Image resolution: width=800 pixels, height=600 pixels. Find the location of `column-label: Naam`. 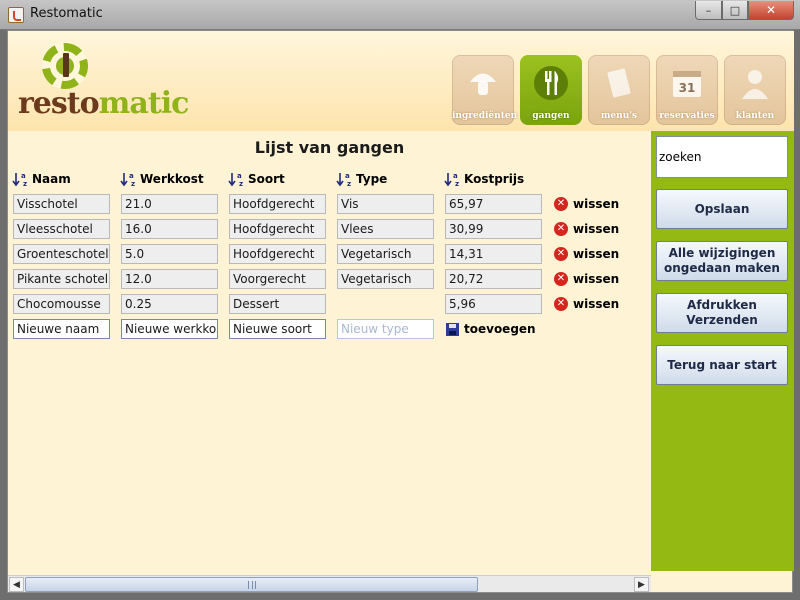

column-label: Naam is located at coordinates (51, 179).